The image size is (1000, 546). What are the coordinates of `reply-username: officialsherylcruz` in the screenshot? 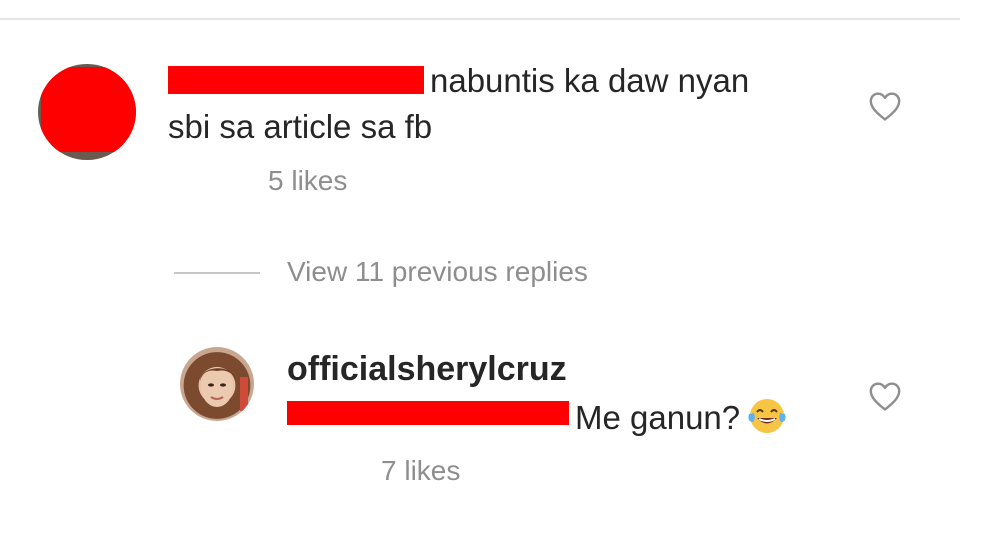 It's located at (427, 369).